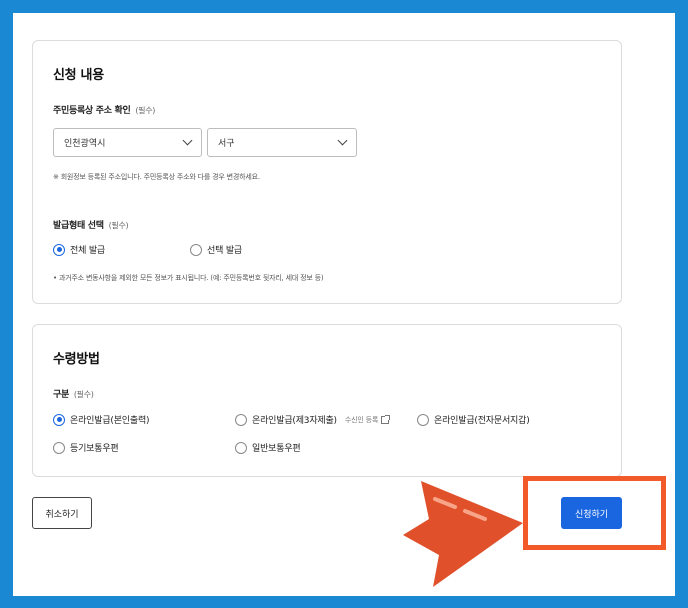 This screenshot has width=688, height=608. I want to click on radio-registered-mail-label: 등기보통우편, so click(94, 449).